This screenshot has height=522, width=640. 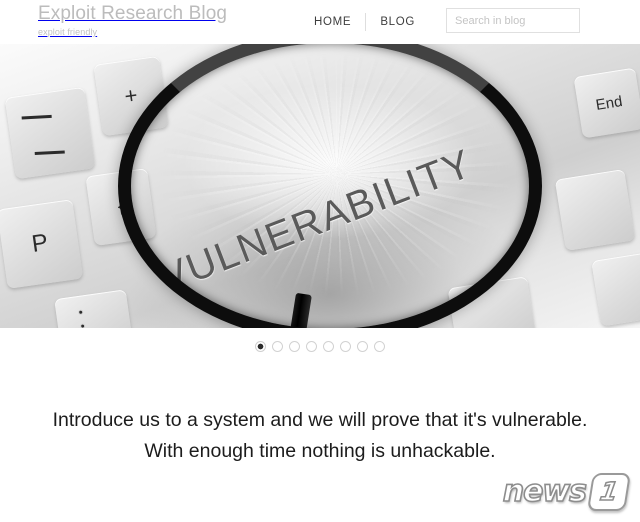 I want to click on keyboard-key-end: End, so click(x=606, y=103).